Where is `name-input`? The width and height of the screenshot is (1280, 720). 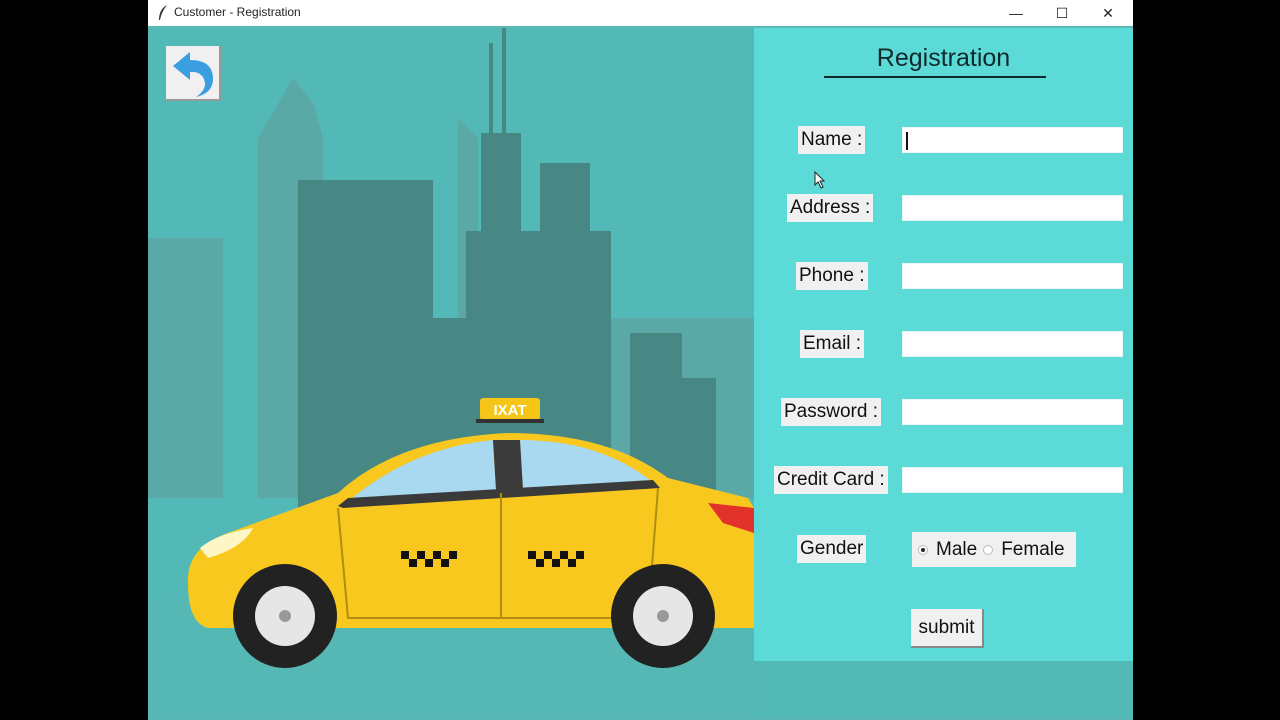 name-input is located at coordinates (1012, 140).